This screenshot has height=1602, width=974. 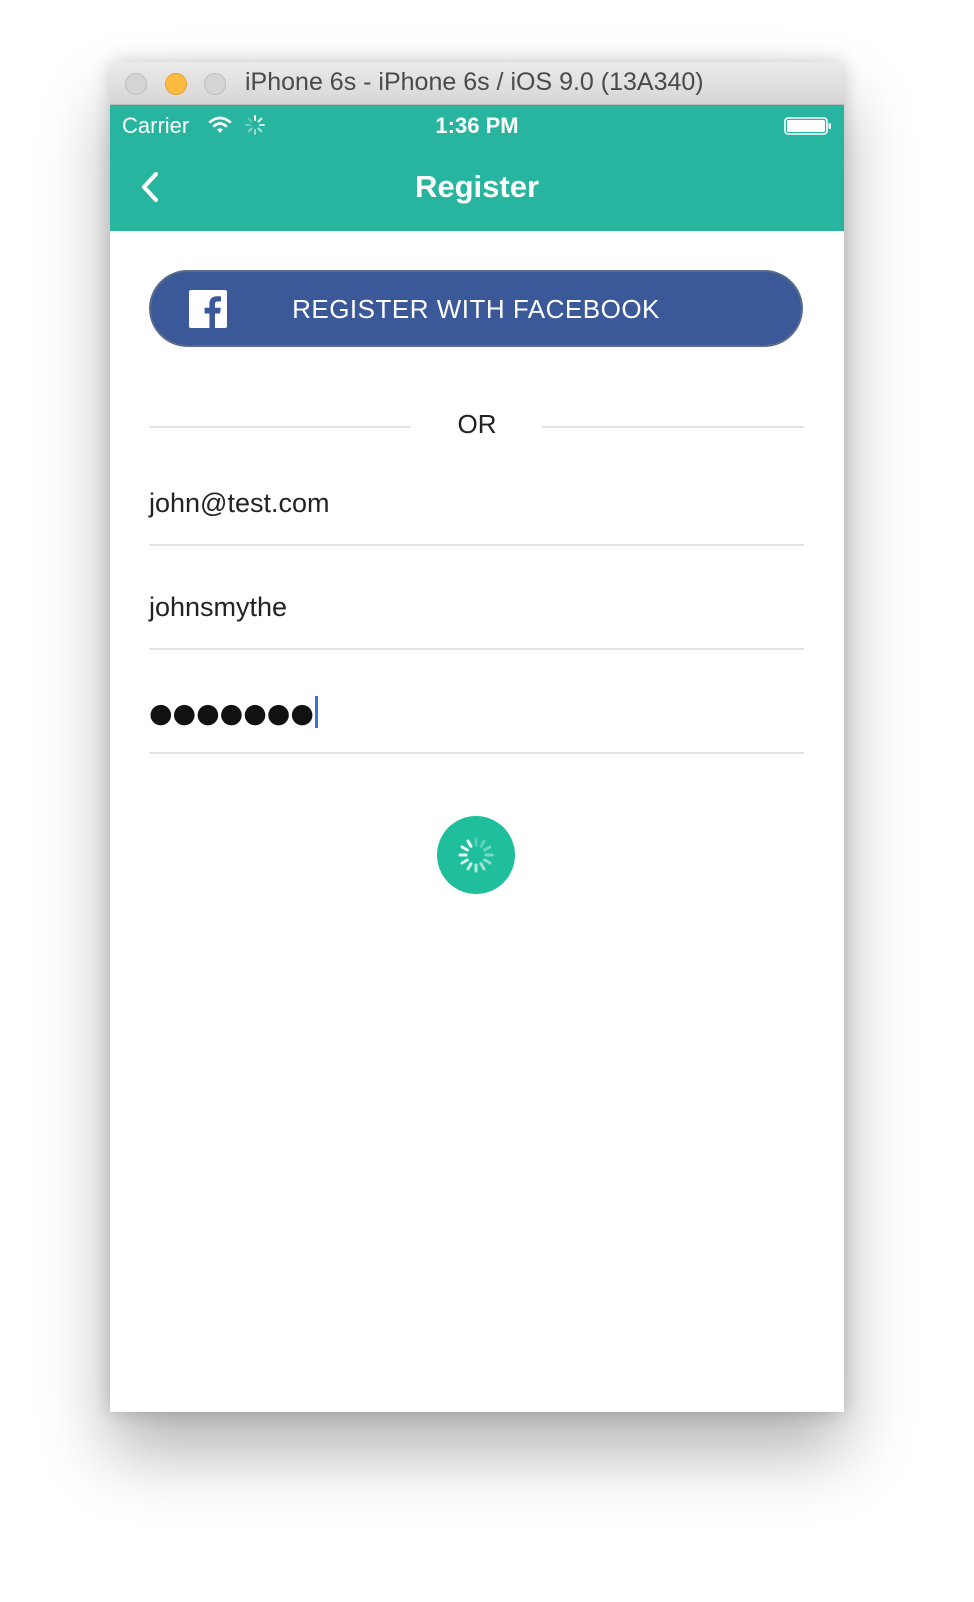 I want to click on app-header: Carrier 1:36 PM Register, so click(x=477, y=168).